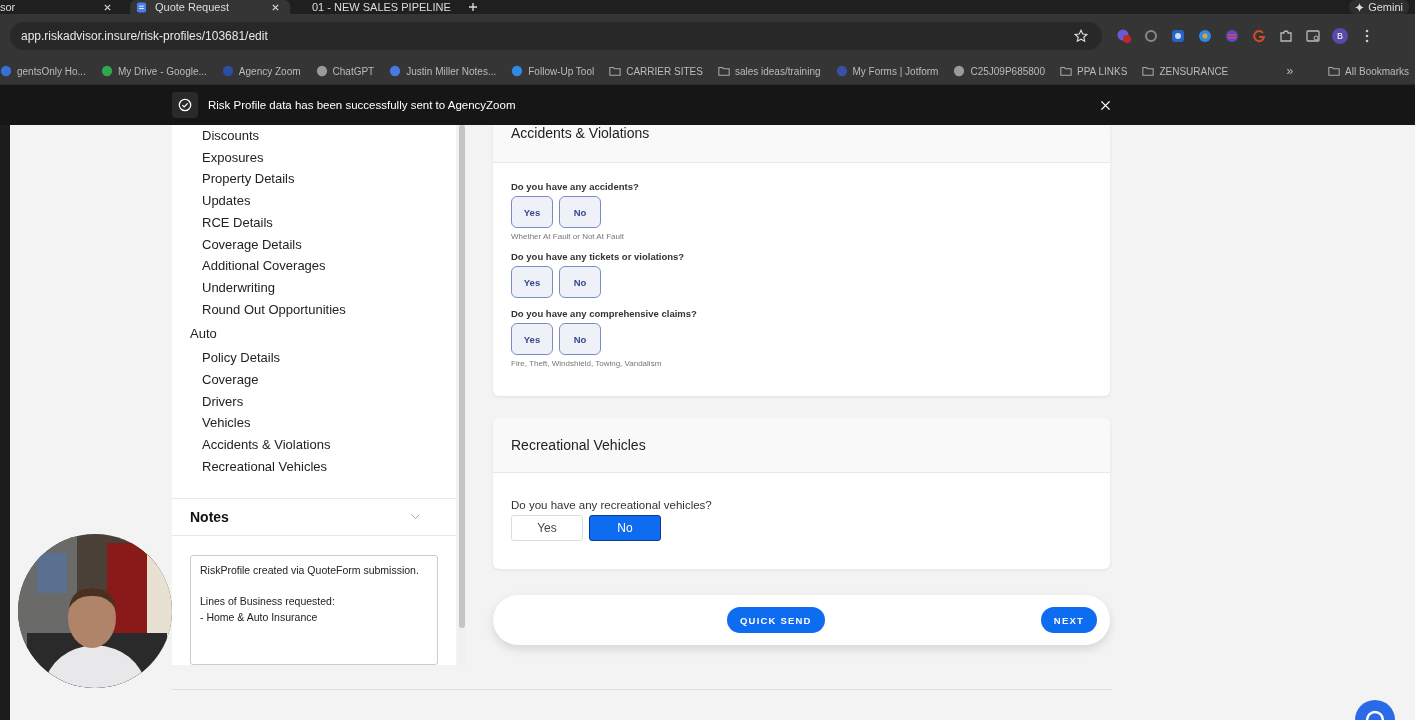  What do you see at coordinates (567, 236) in the screenshot?
I see `hint-text: Whether At Fault or Not At Fault` at bounding box center [567, 236].